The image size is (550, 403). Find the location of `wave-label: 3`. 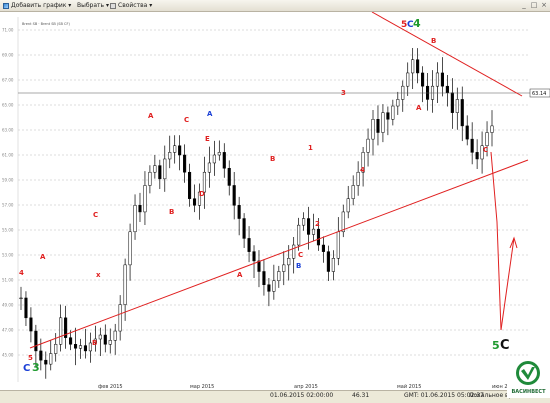

wave-label: 3 is located at coordinates (343, 93).